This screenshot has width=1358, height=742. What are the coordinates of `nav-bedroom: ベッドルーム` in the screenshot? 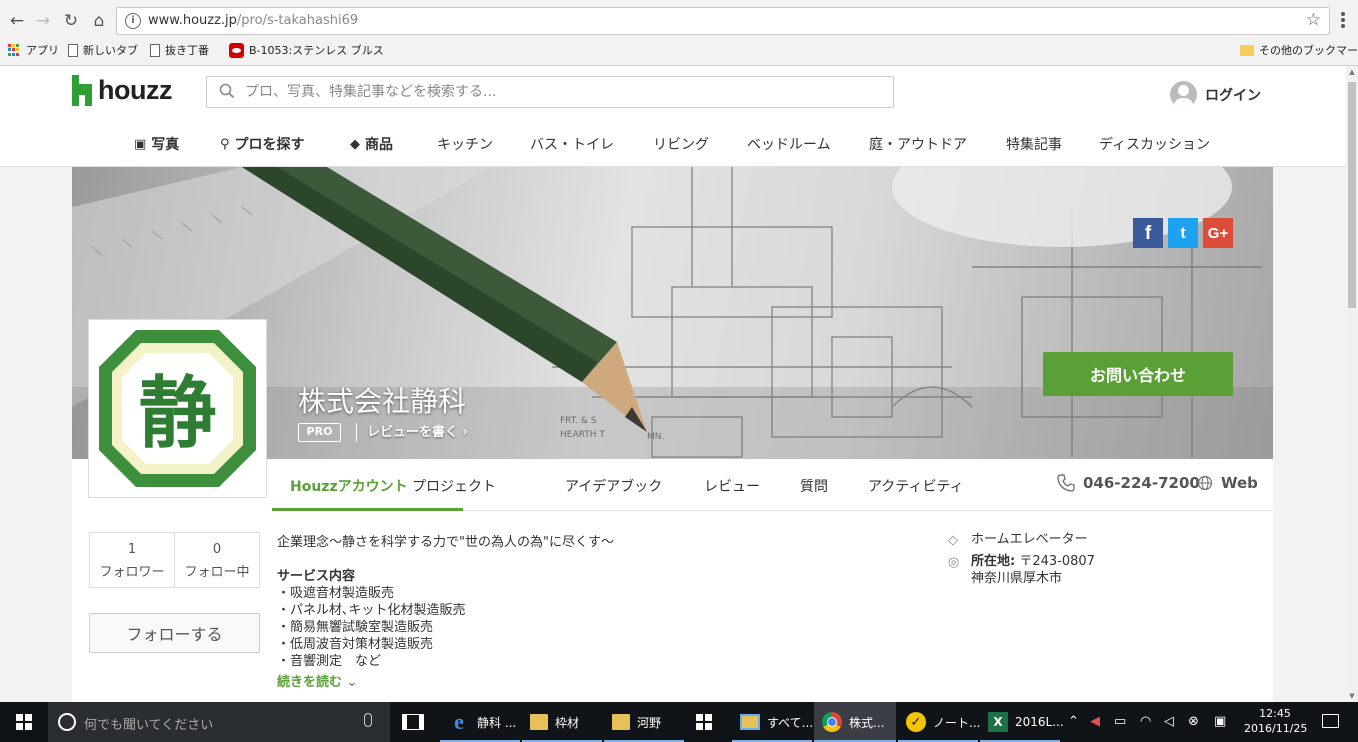 It's located at (789, 144).